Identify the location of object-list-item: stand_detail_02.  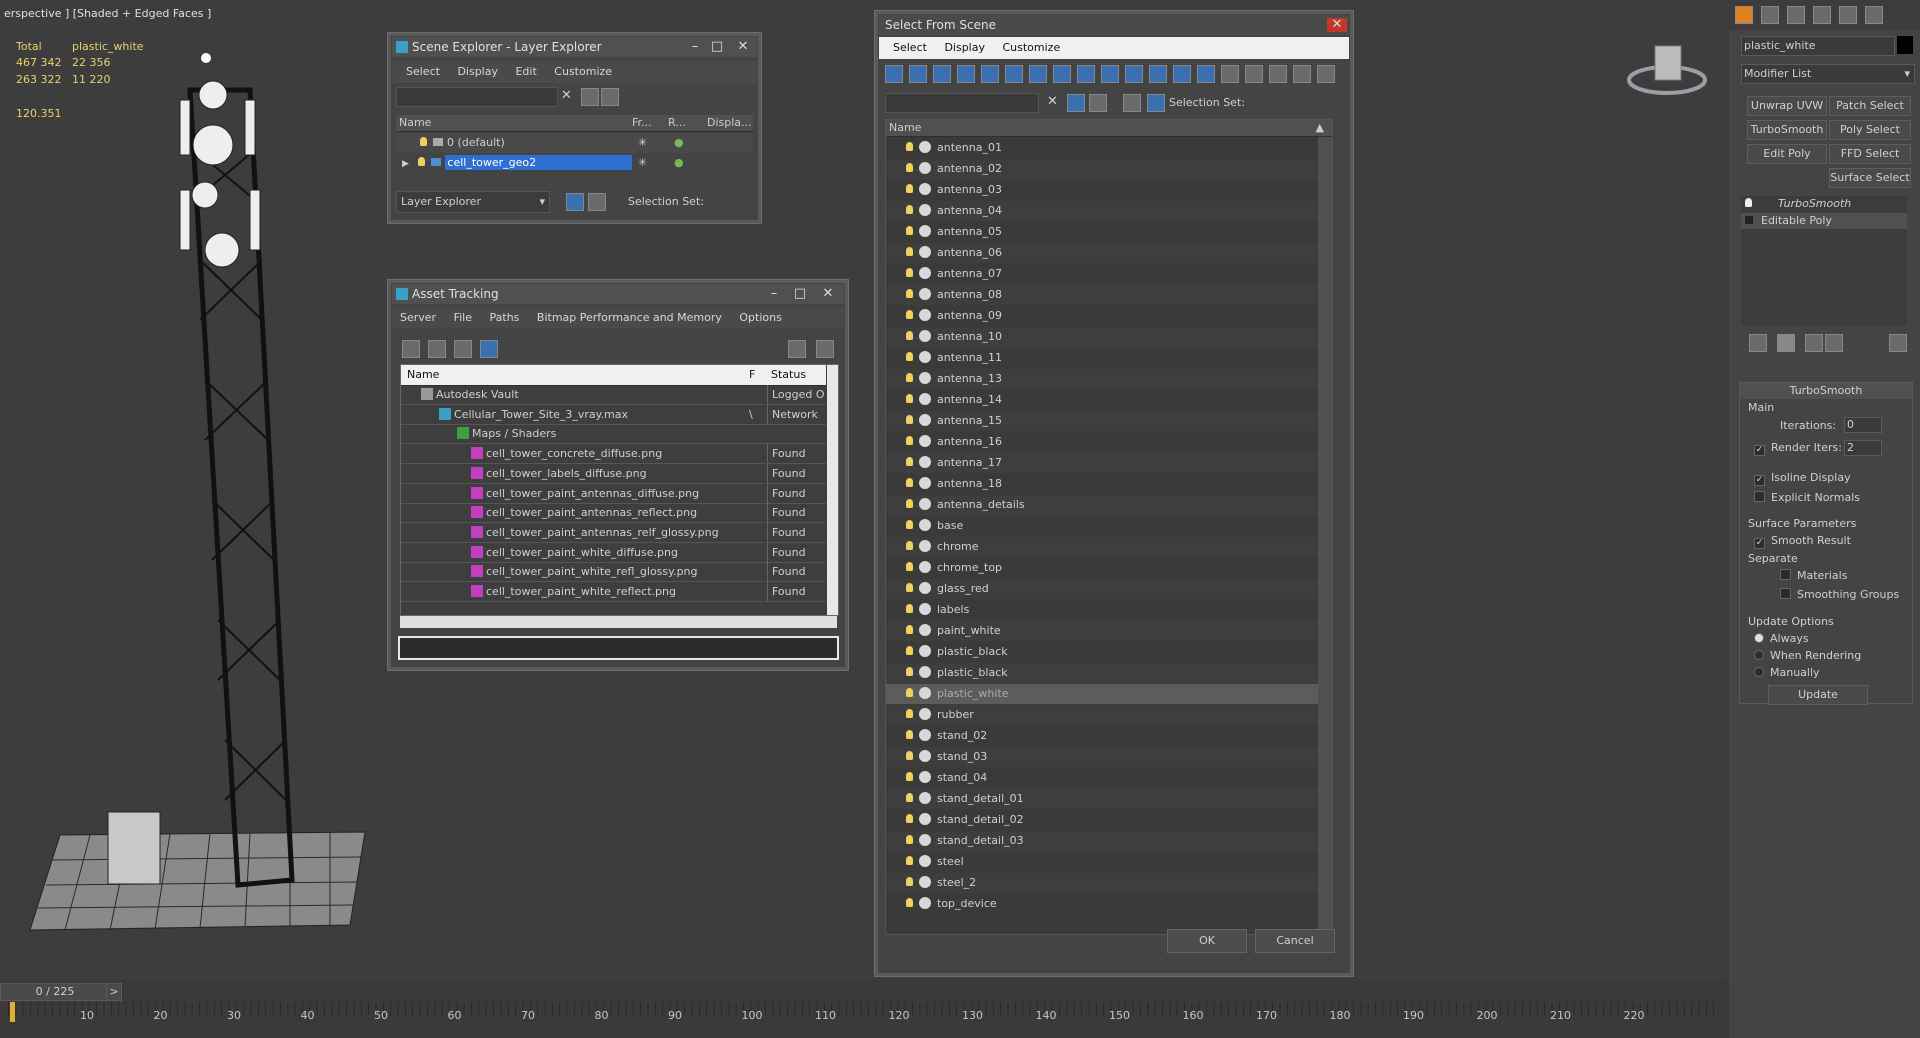
(1102, 820).